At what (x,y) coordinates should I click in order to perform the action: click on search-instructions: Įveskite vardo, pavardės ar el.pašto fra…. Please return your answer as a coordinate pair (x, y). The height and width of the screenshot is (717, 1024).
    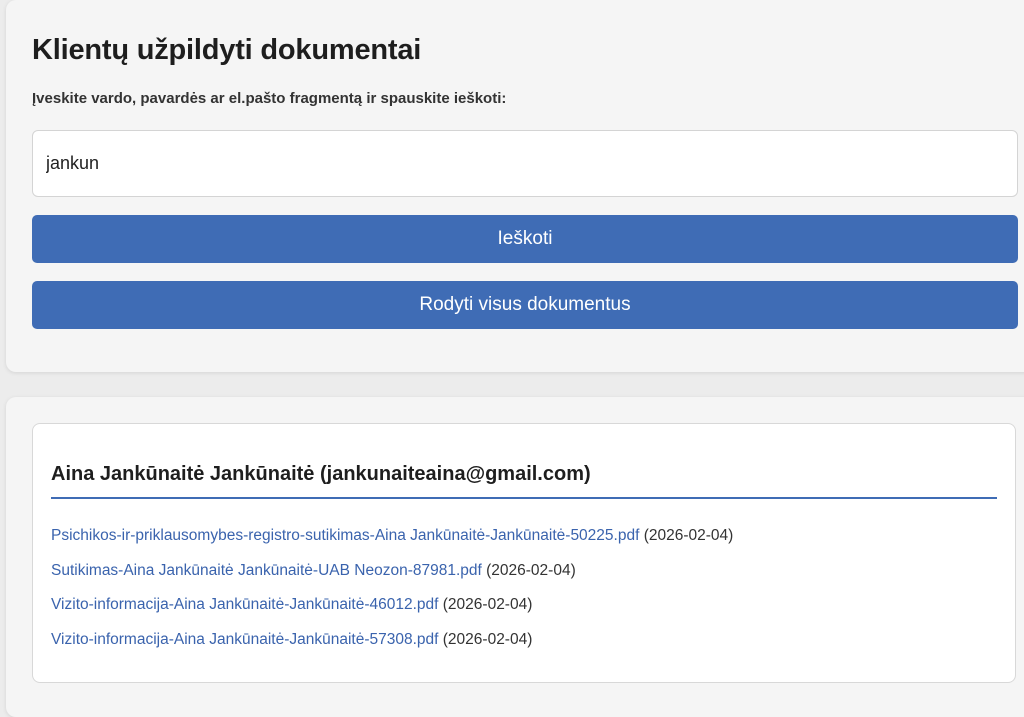
    Looking at the image, I should click on (269, 98).